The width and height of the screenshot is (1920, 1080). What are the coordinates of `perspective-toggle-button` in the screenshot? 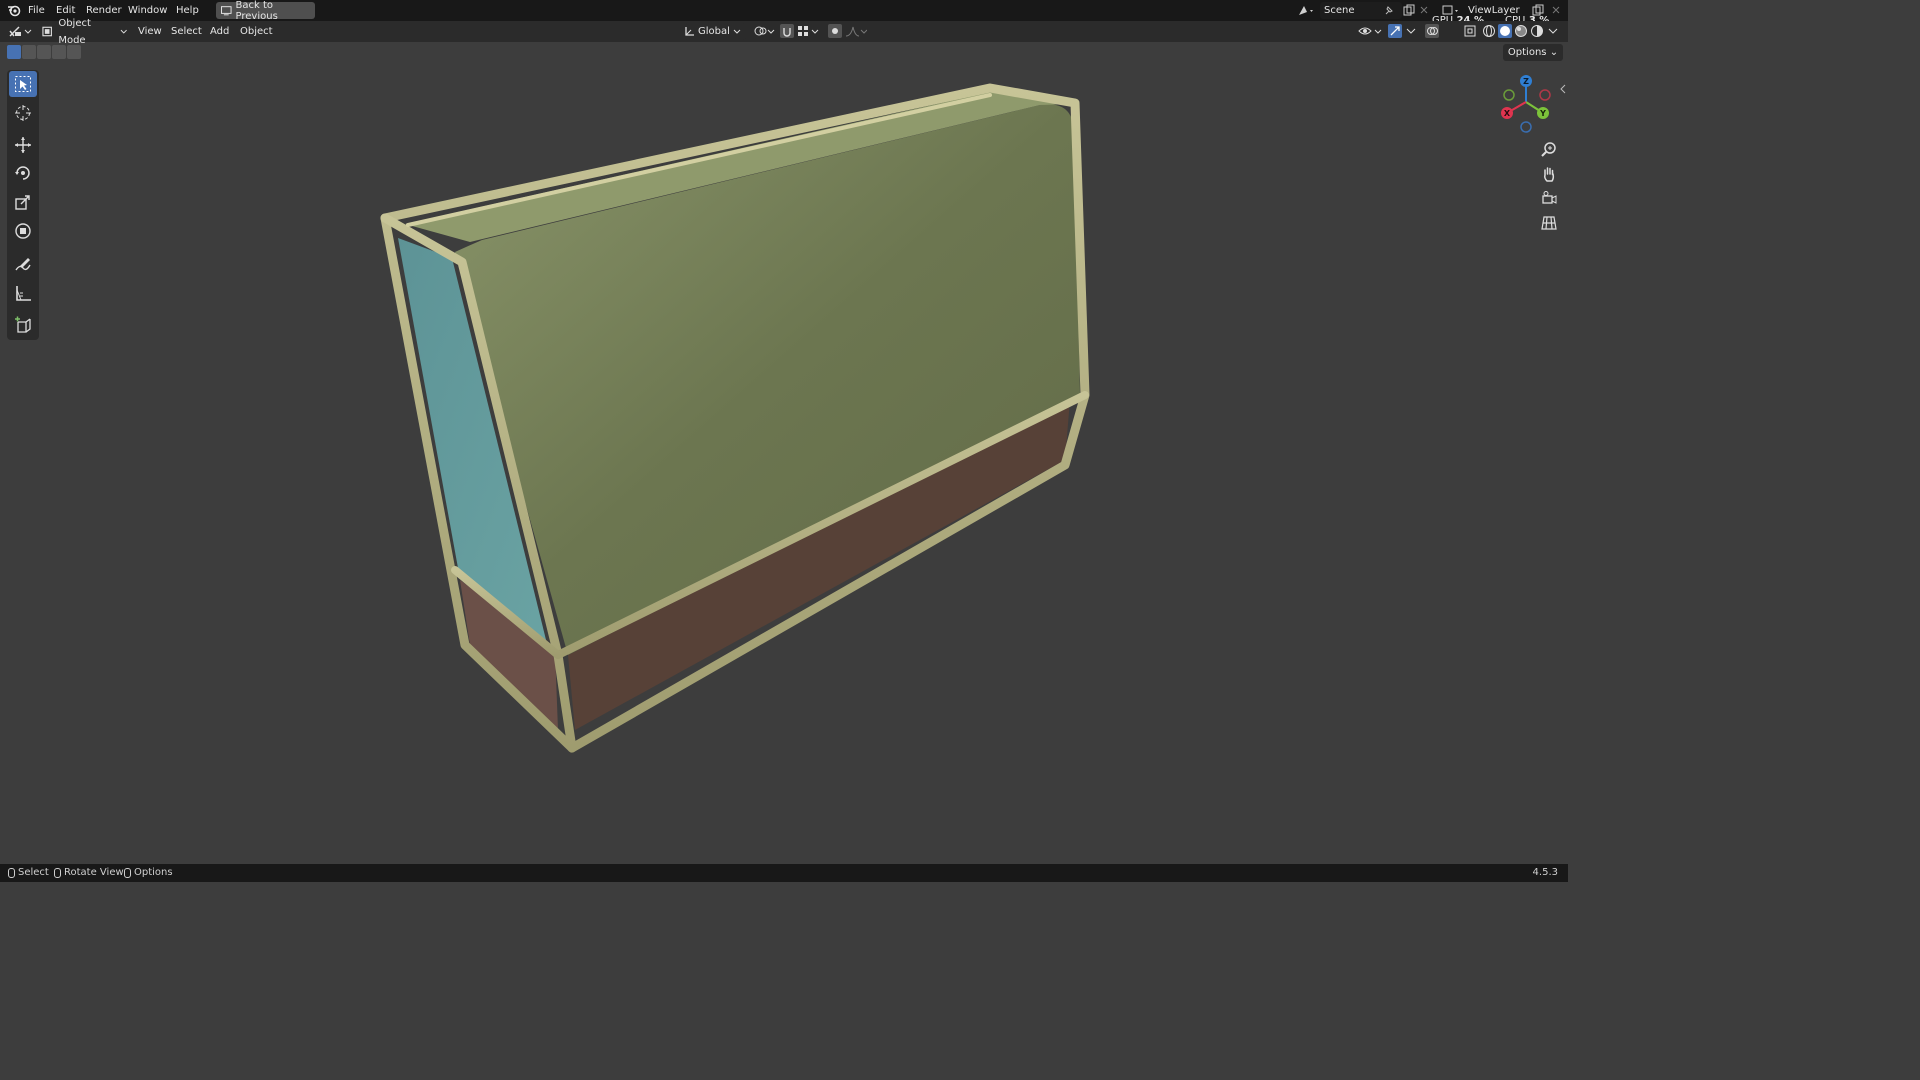 It's located at (1549, 223).